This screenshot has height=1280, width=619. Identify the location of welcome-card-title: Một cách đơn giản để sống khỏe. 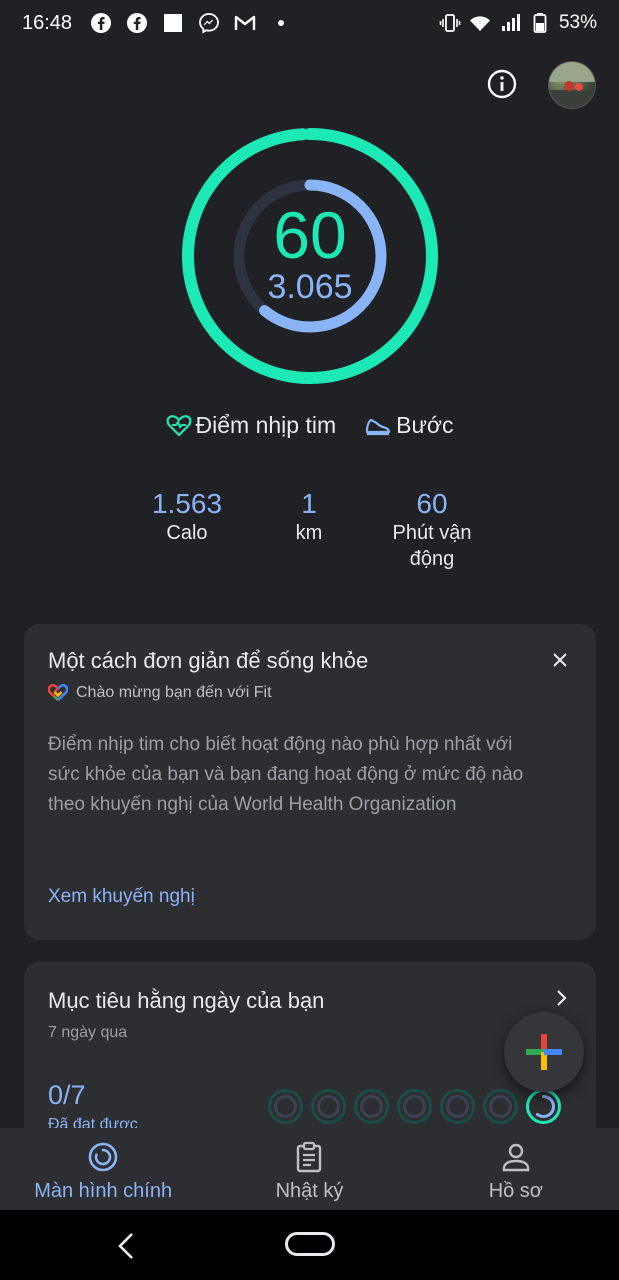
(208, 660).